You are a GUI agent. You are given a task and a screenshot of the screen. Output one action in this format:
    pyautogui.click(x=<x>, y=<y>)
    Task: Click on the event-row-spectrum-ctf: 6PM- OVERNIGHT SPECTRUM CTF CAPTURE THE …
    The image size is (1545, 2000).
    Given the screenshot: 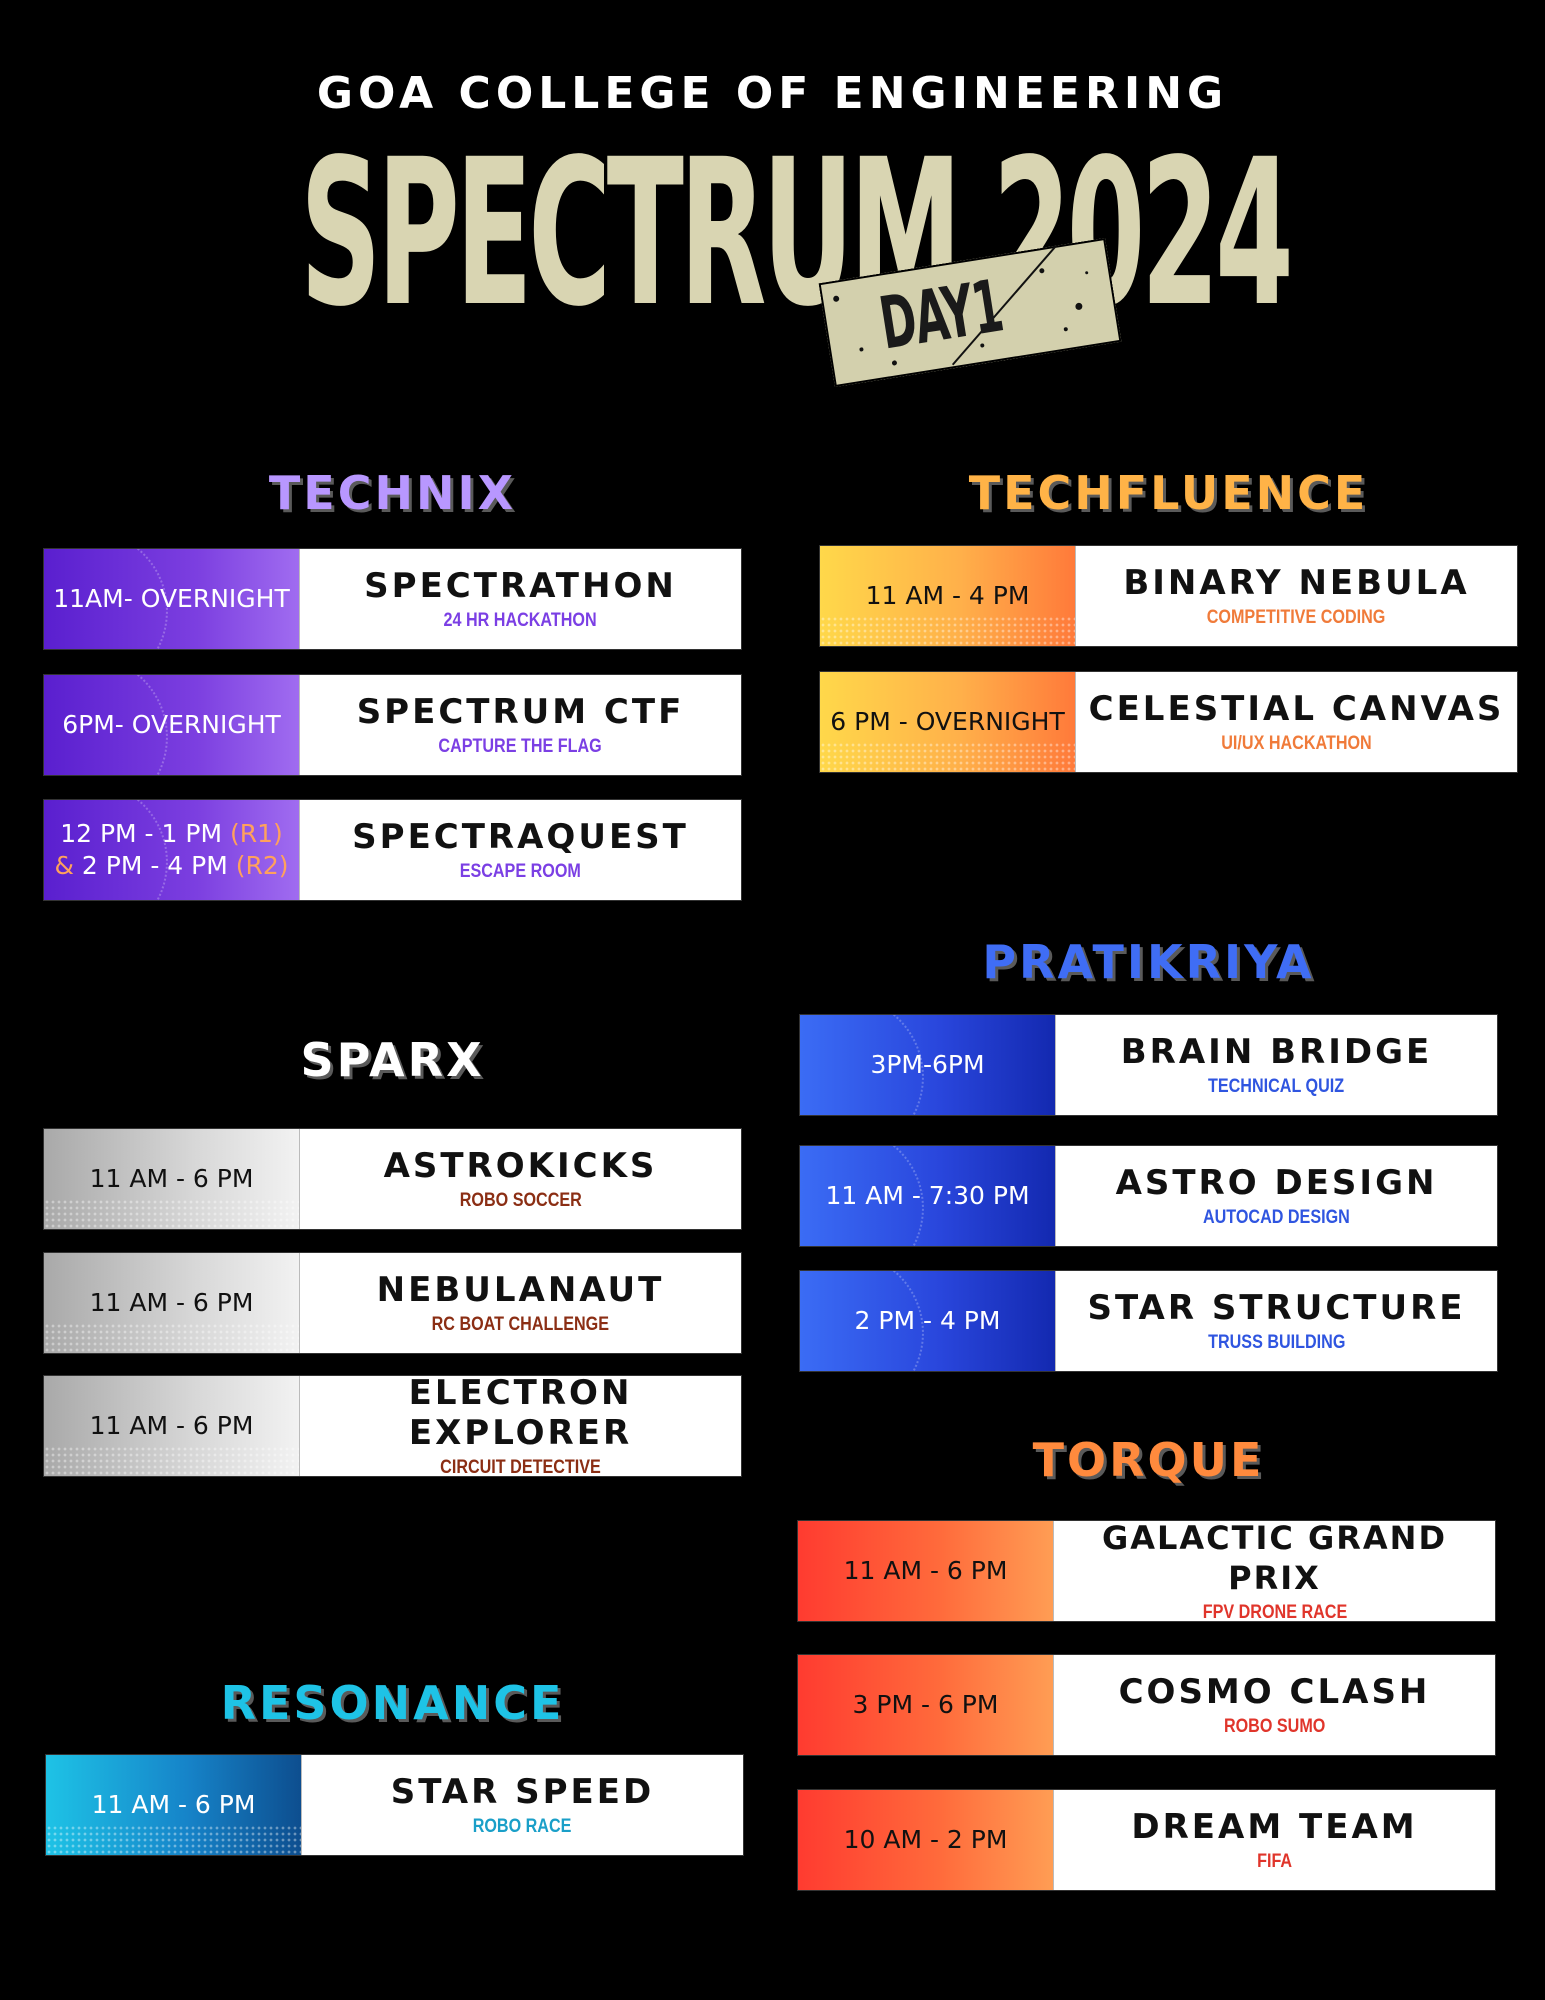 What is the action you would take?
    pyautogui.click(x=392, y=725)
    